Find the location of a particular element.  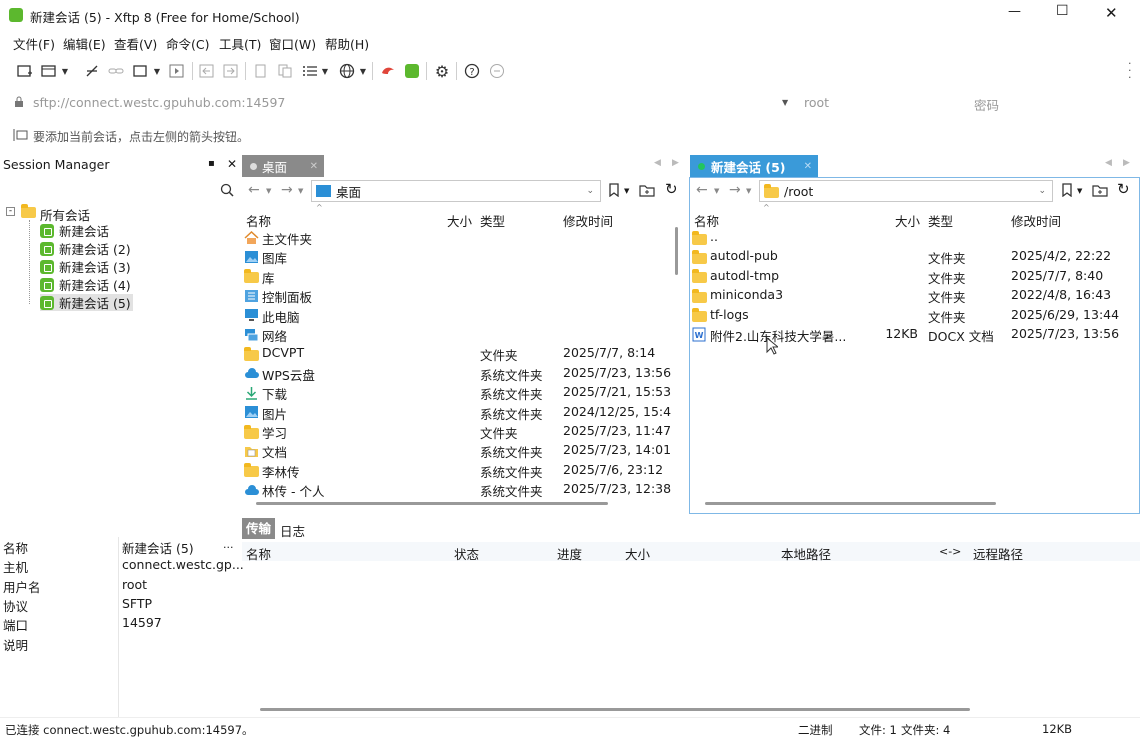

tab-log: 日志 is located at coordinates (292, 530).